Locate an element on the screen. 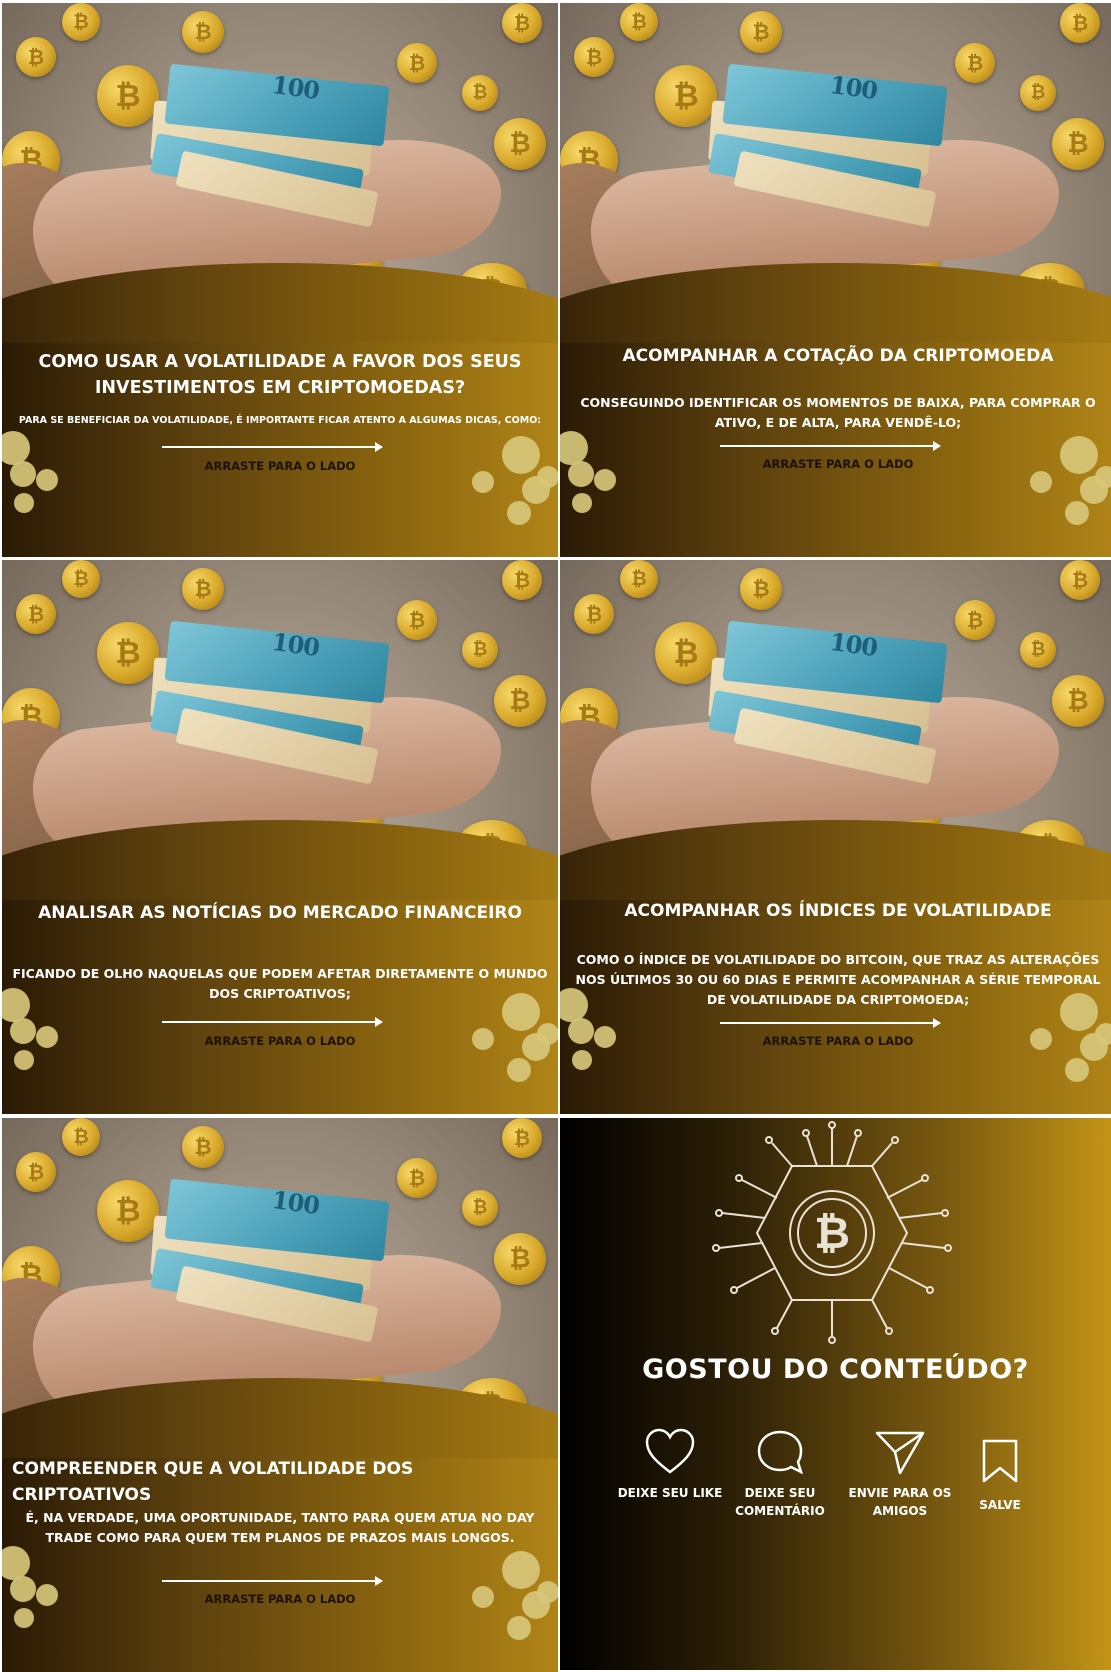 The image size is (1111, 1672). like-label: DEIXE SEU LIKE is located at coordinates (670, 1493).